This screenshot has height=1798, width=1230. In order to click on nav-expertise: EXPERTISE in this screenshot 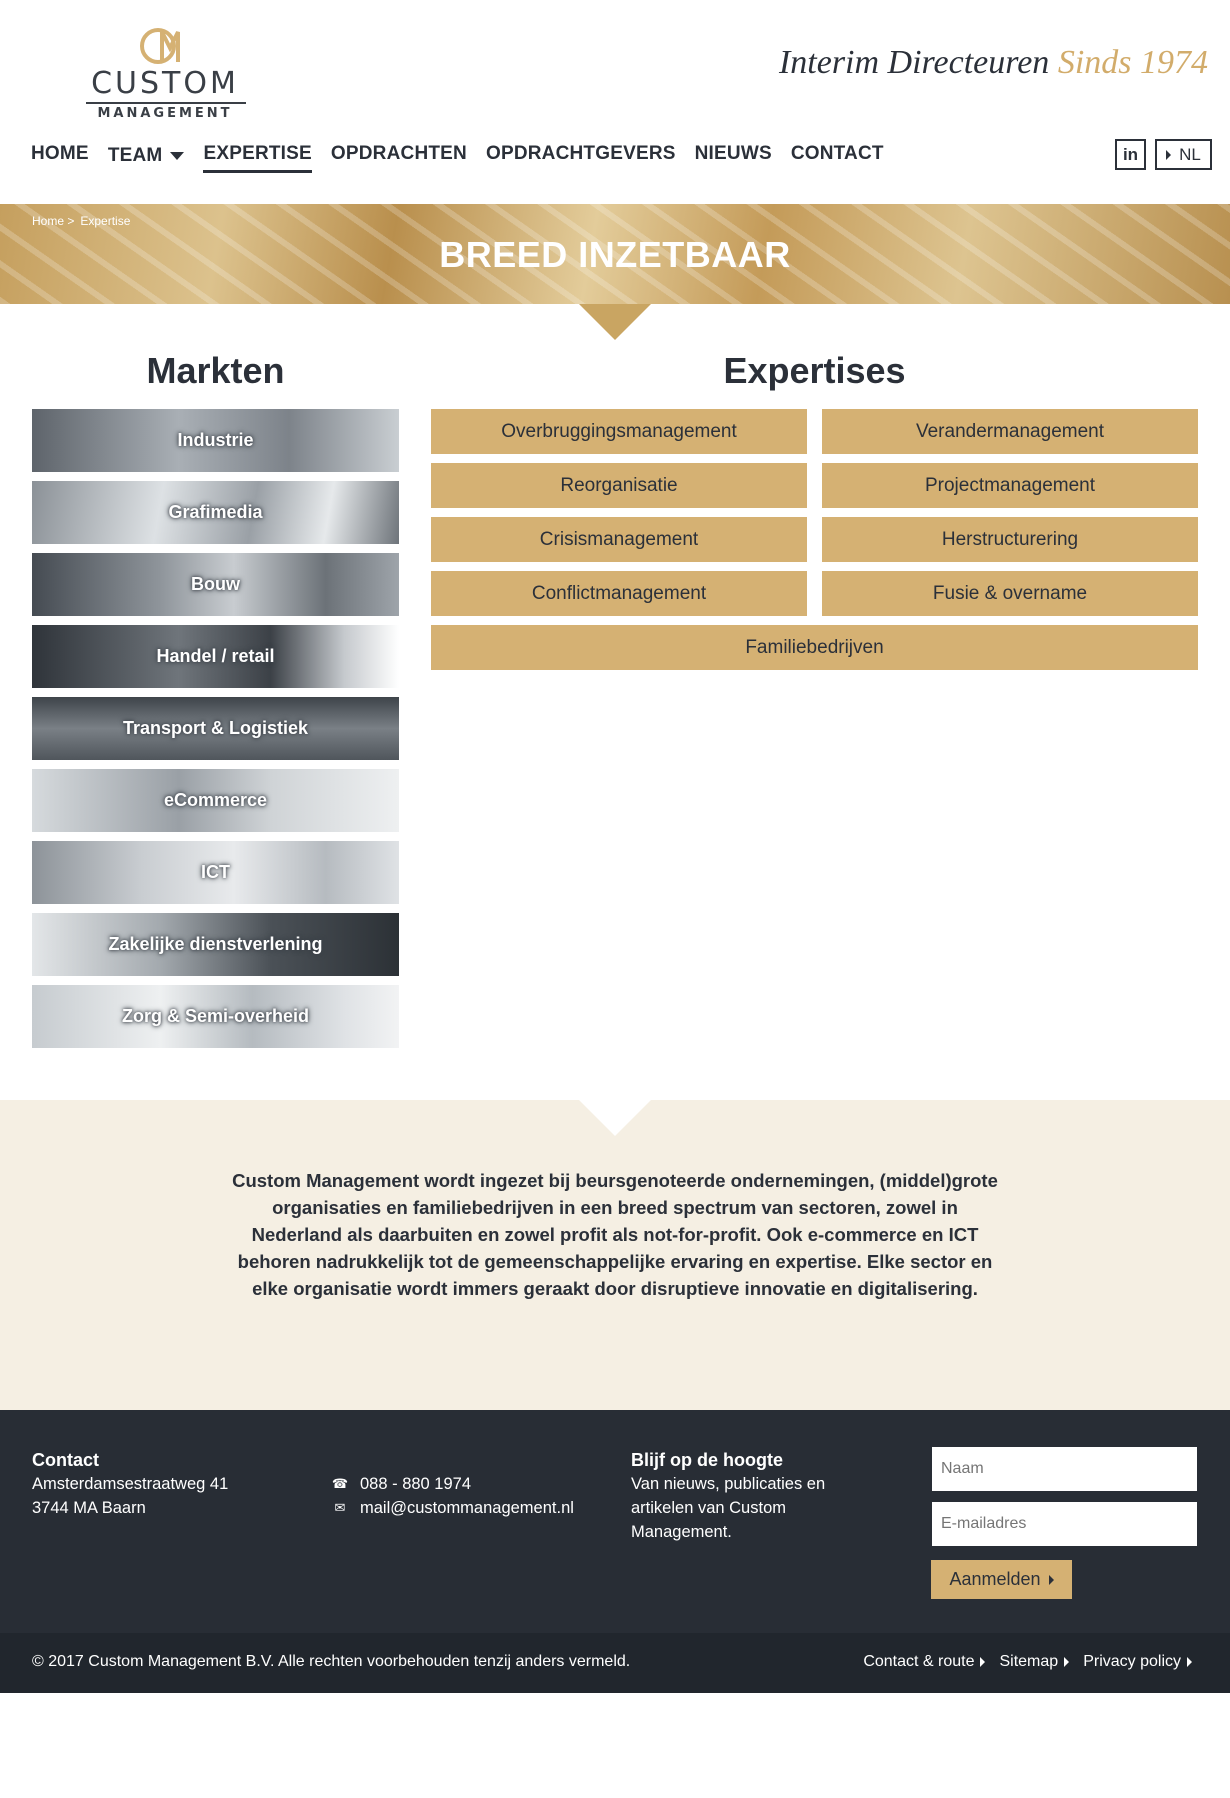, I will do `click(257, 158)`.